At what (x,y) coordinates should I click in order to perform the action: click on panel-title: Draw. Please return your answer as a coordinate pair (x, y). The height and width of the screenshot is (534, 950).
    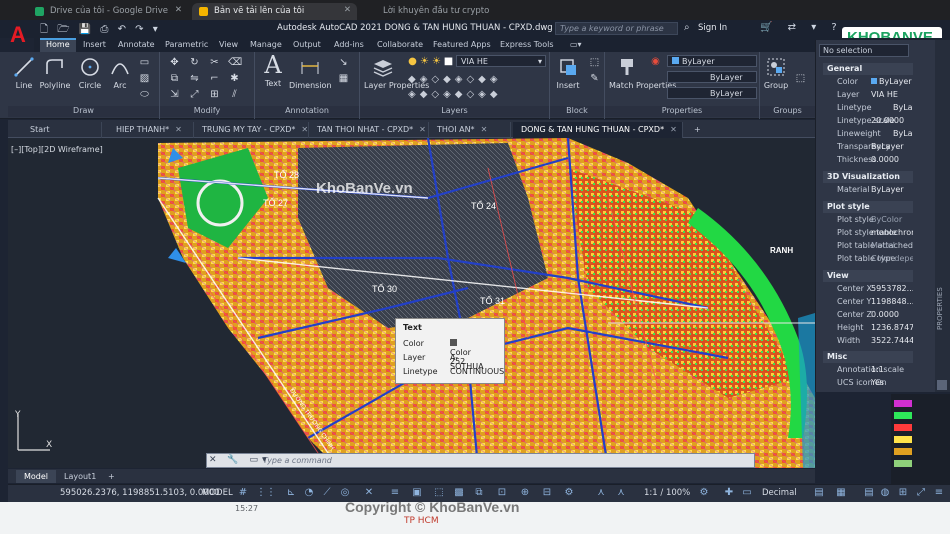
    Looking at the image, I should click on (83, 111).